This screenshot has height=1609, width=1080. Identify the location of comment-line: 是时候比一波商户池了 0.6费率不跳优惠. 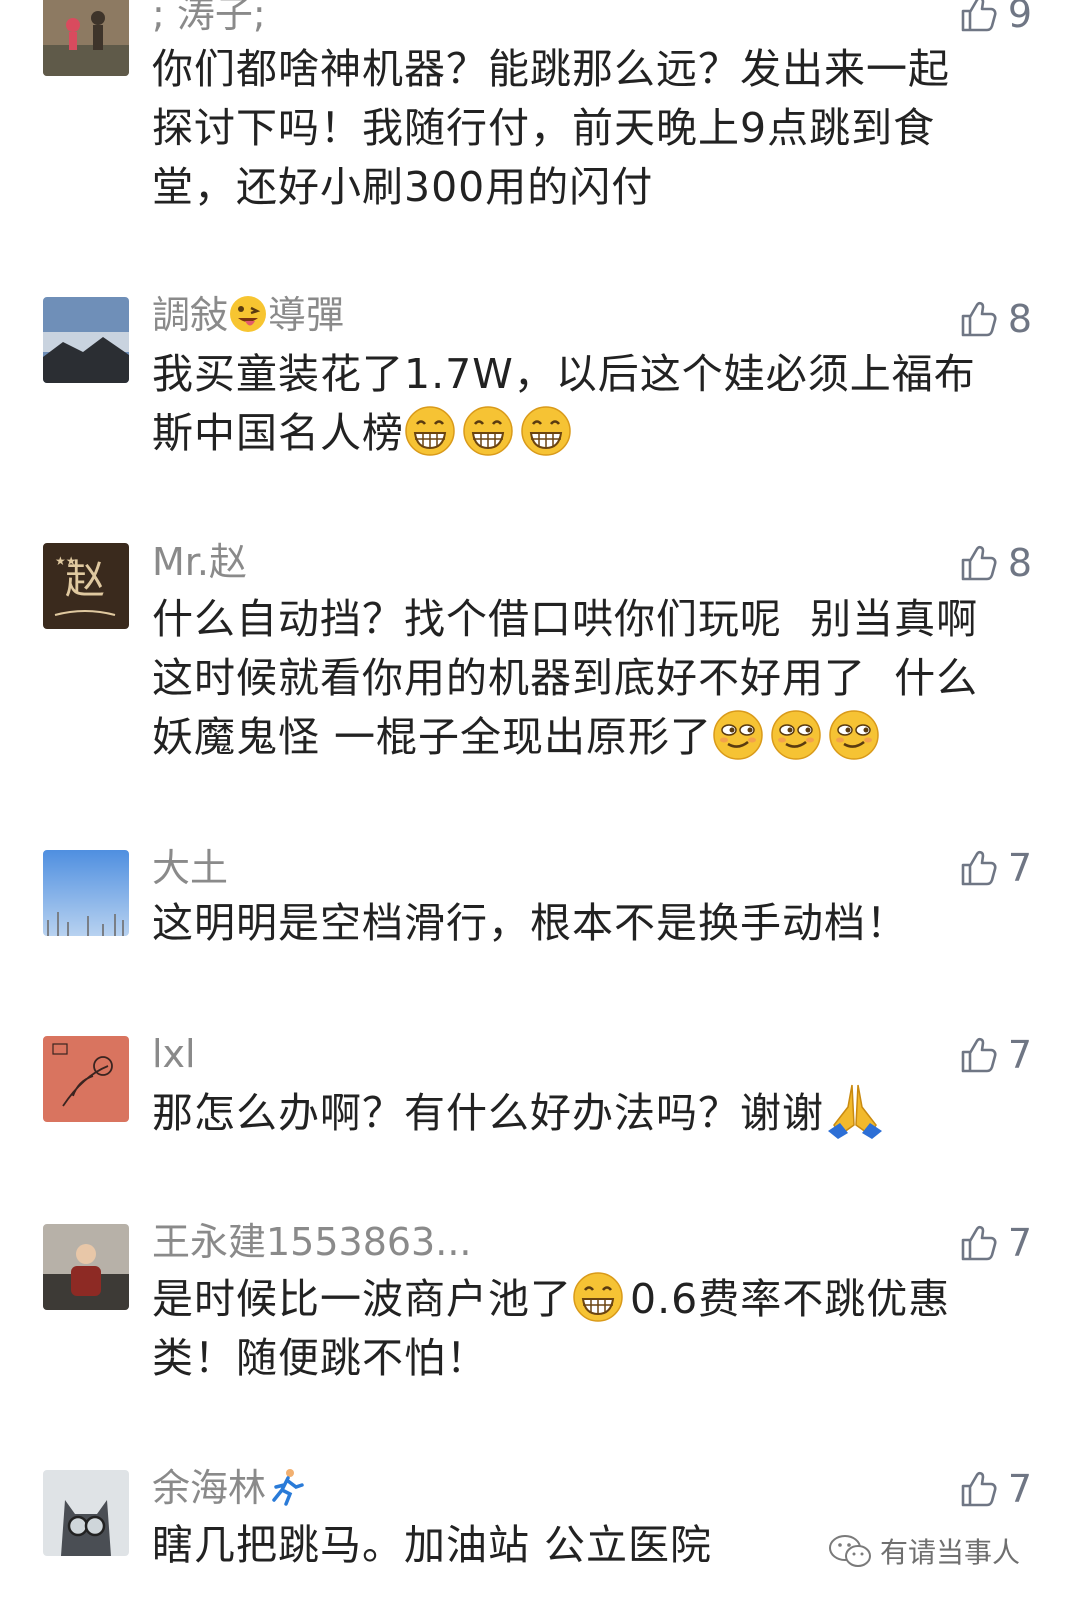
(597, 1299).